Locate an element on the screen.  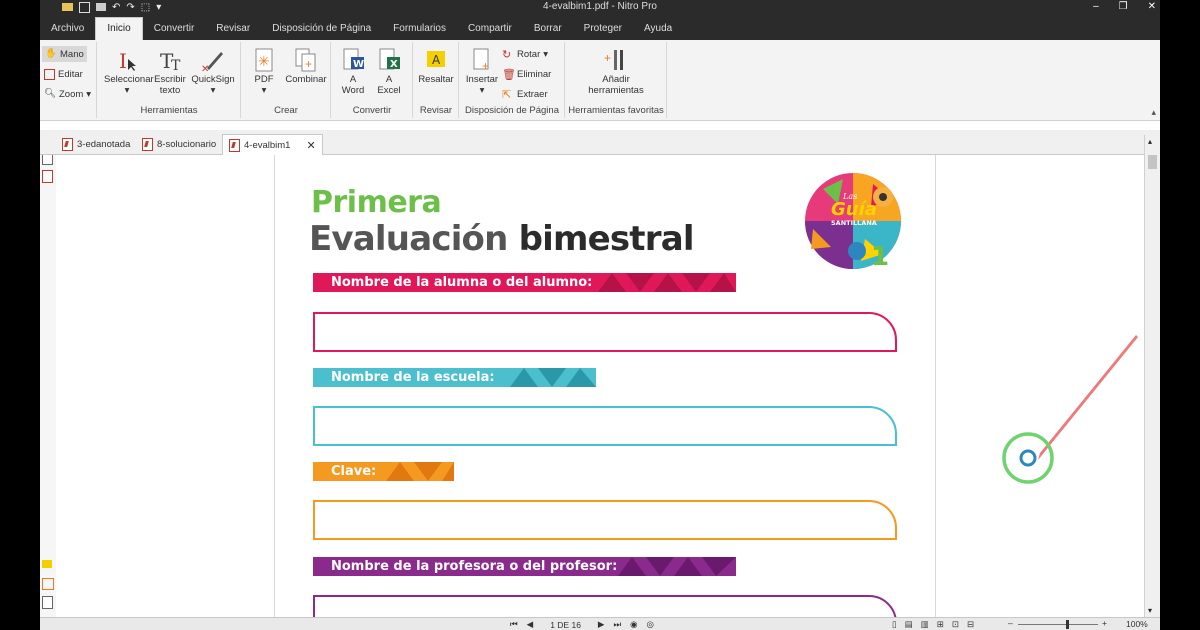
word-icon: W is located at coordinates (353, 60).